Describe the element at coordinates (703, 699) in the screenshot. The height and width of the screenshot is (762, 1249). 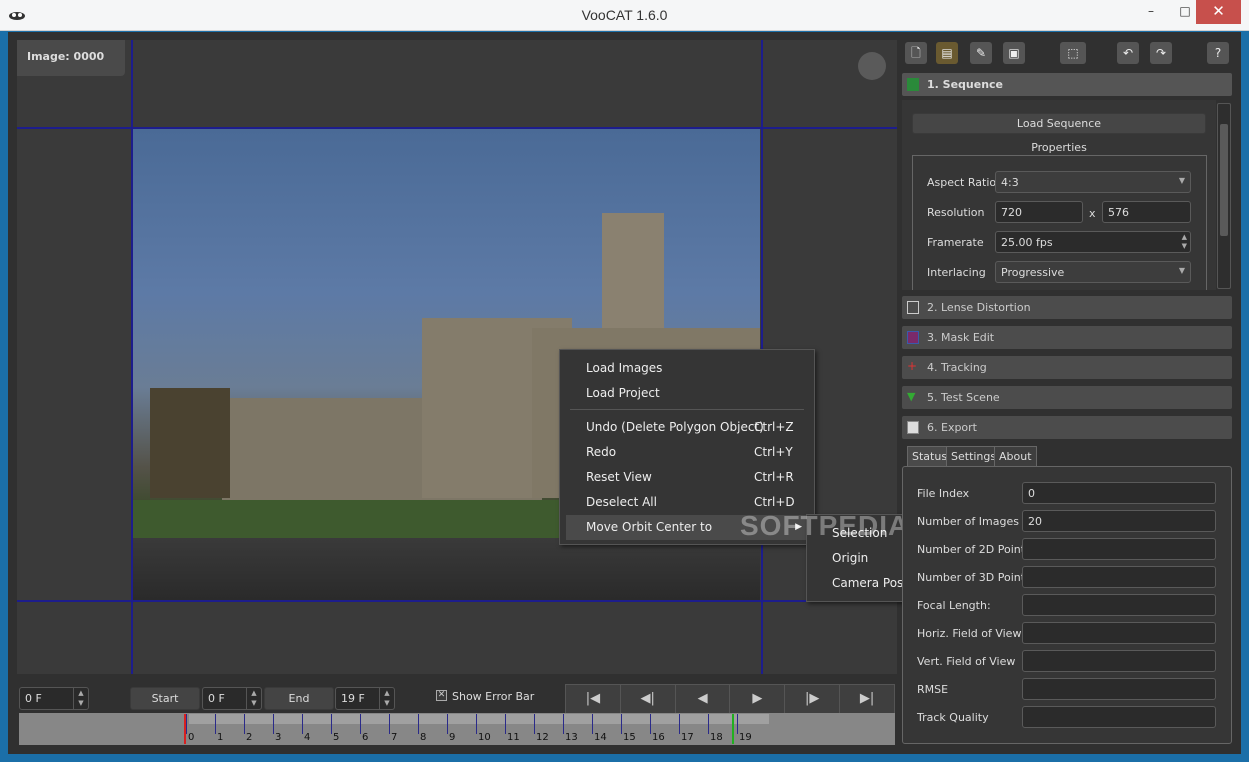
I see `prev-frame-icon: ◀` at that location.